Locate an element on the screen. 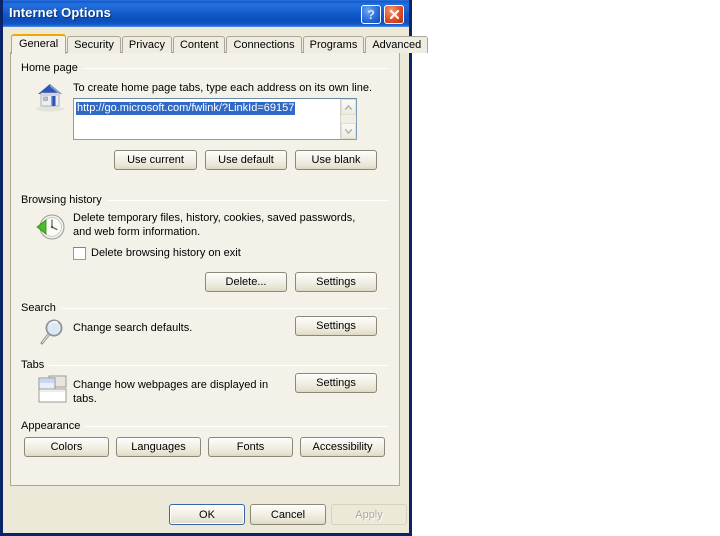  languages-button: Languages is located at coordinates (158, 447).